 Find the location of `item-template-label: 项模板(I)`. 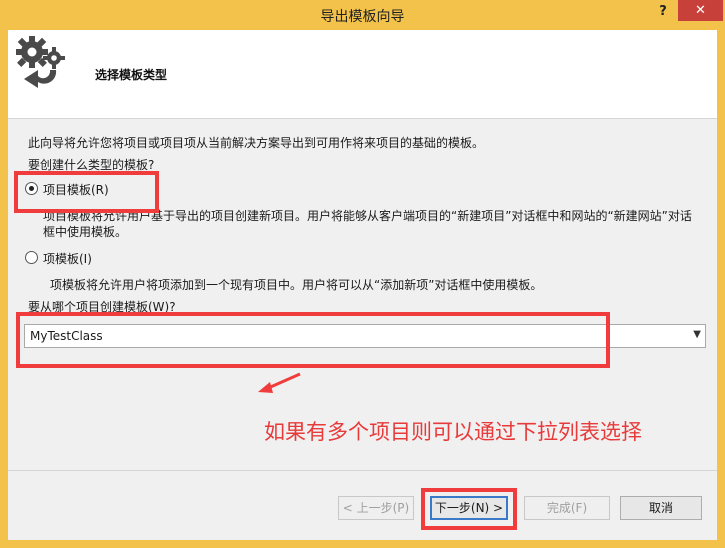

item-template-label: 项模板(I) is located at coordinates (67, 258).